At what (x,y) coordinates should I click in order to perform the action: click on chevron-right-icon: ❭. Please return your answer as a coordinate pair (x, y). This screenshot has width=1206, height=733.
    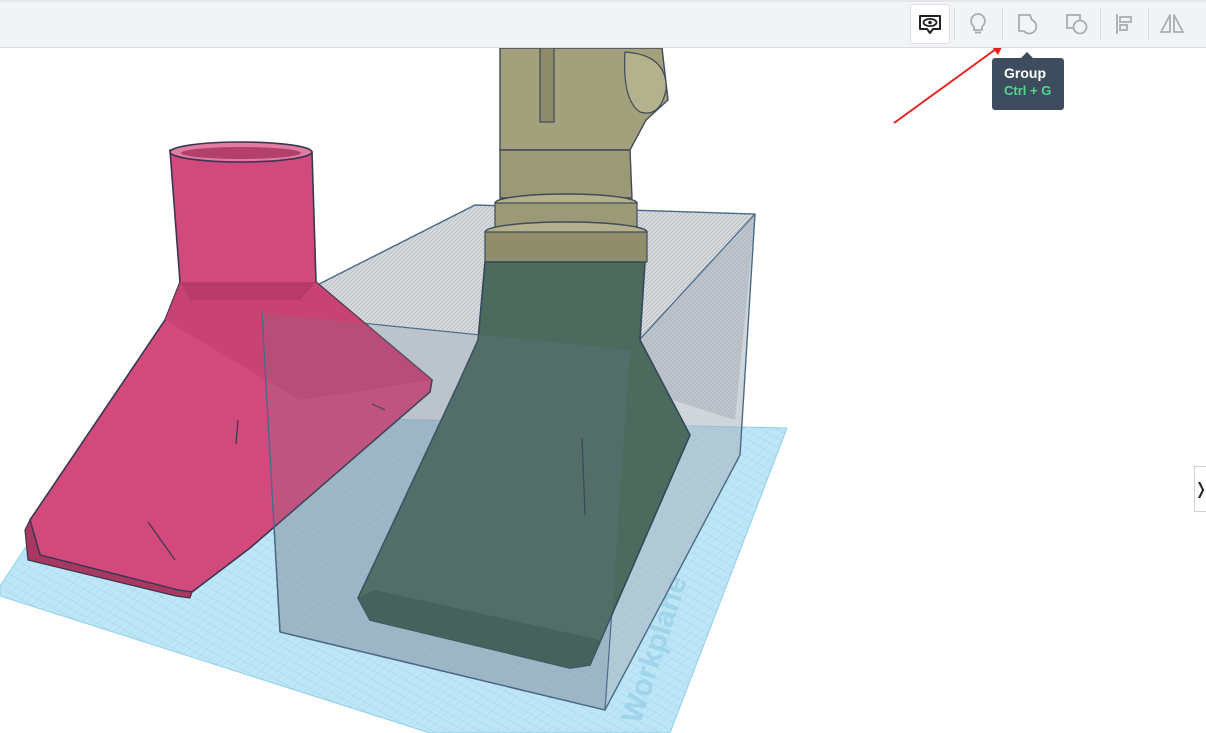
    Looking at the image, I should click on (1200, 489).